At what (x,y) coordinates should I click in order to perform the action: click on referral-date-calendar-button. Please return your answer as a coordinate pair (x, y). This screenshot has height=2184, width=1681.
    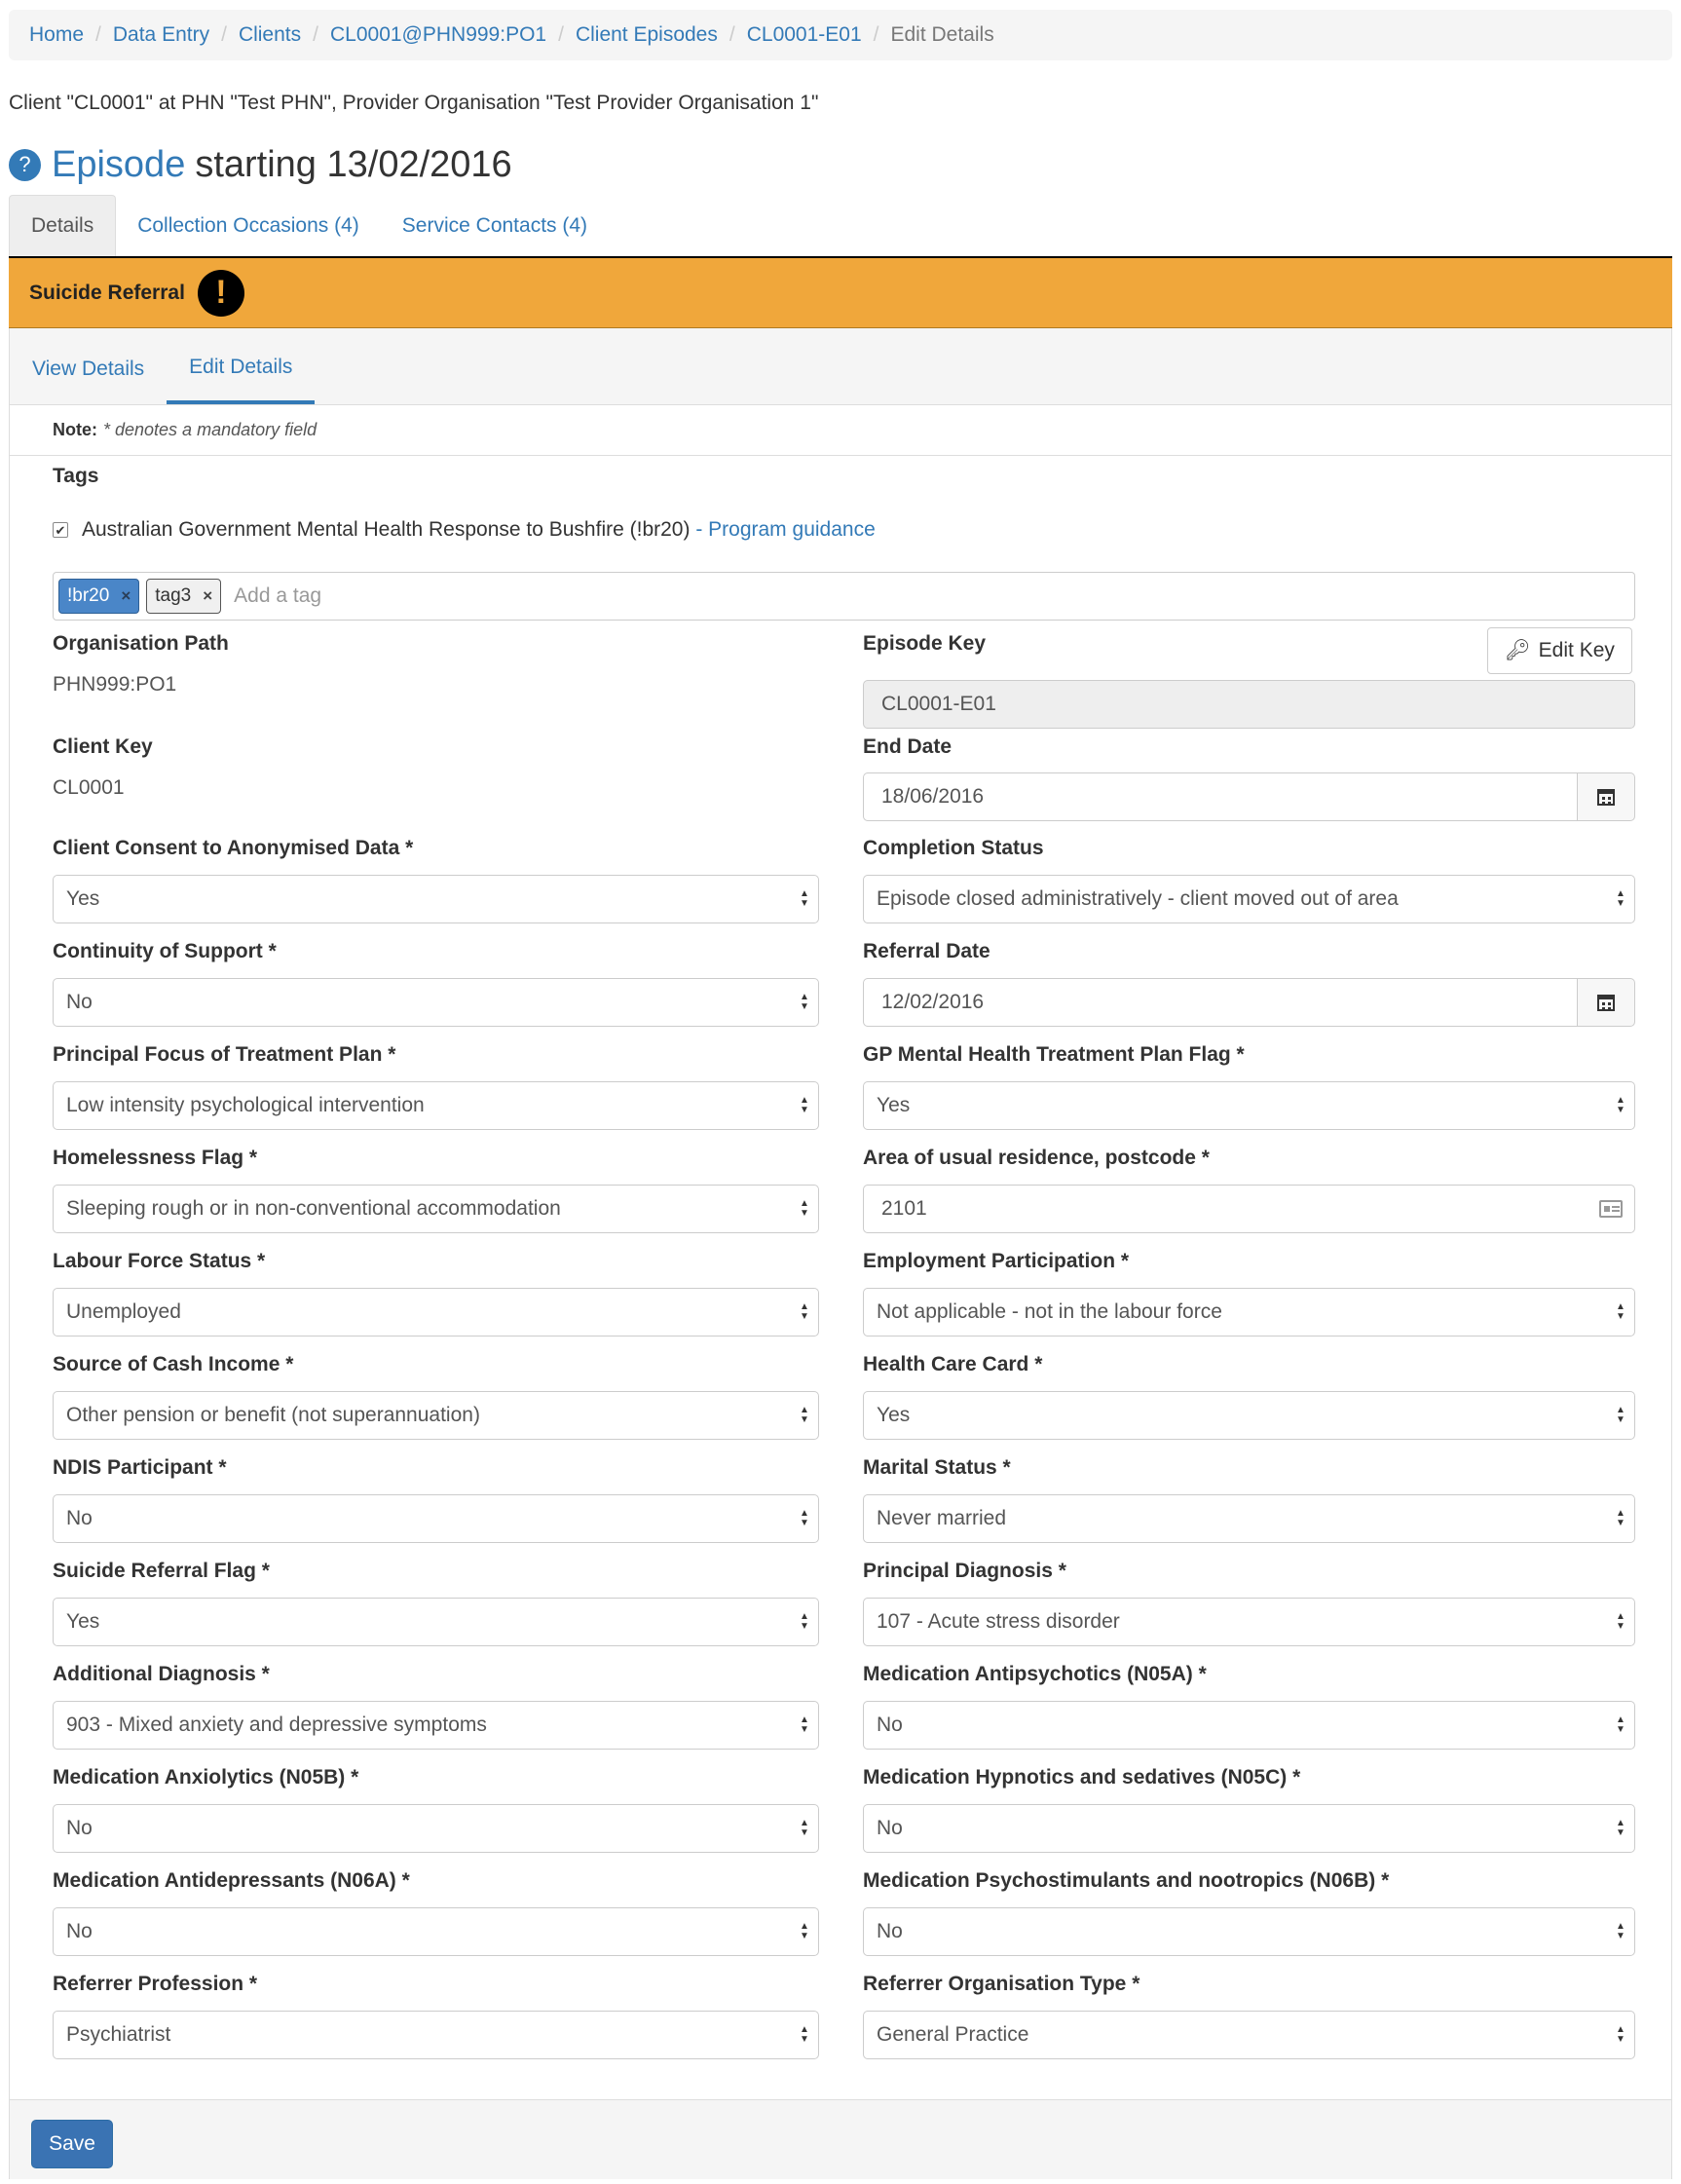
    Looking at the image, I should click on (1607, 1002).